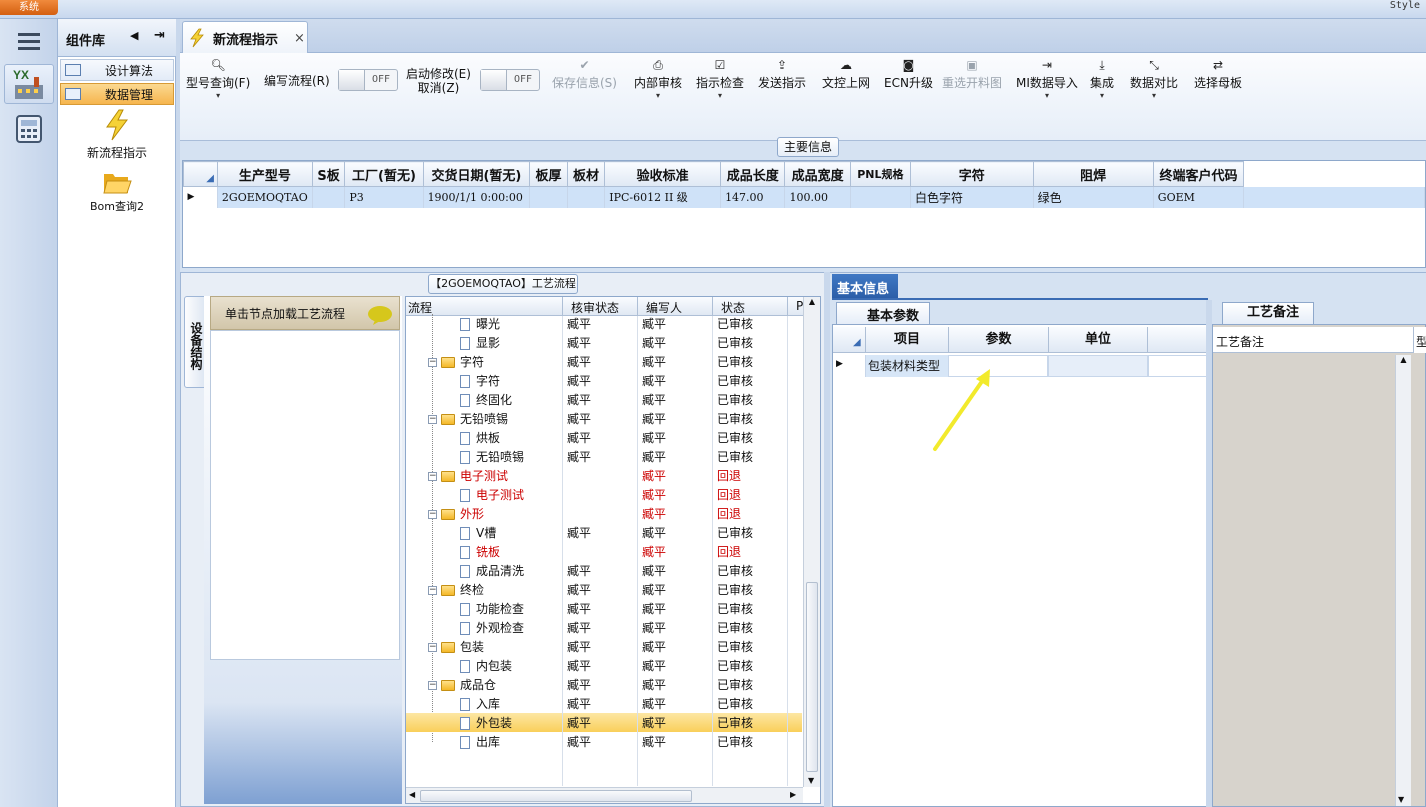  I want to click on column-header: 验收标准, so click(663, 174).